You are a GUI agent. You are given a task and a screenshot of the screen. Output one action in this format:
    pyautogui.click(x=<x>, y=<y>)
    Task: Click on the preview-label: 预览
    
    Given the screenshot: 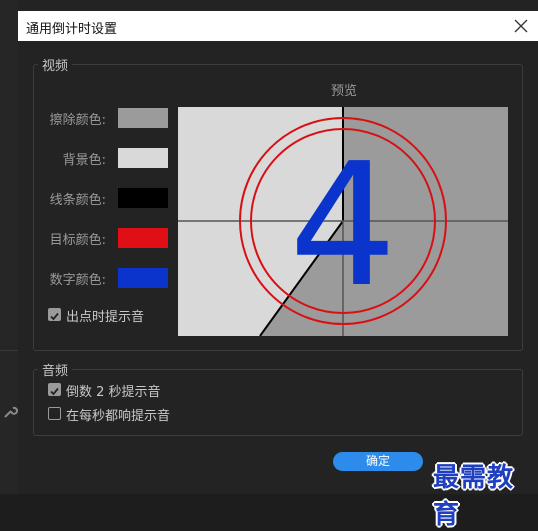 What is the action you would take?
    pyautogui.click(x=344, y=91)
    